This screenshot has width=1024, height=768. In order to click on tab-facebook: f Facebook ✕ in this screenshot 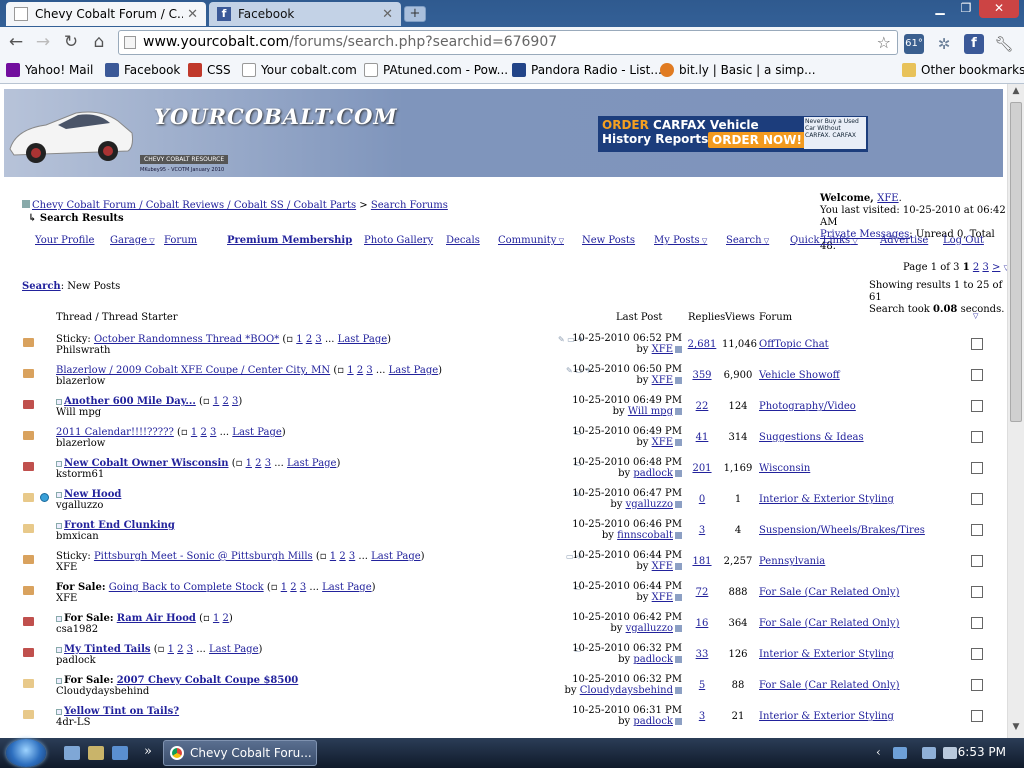, I will do `click(305, 14)`.